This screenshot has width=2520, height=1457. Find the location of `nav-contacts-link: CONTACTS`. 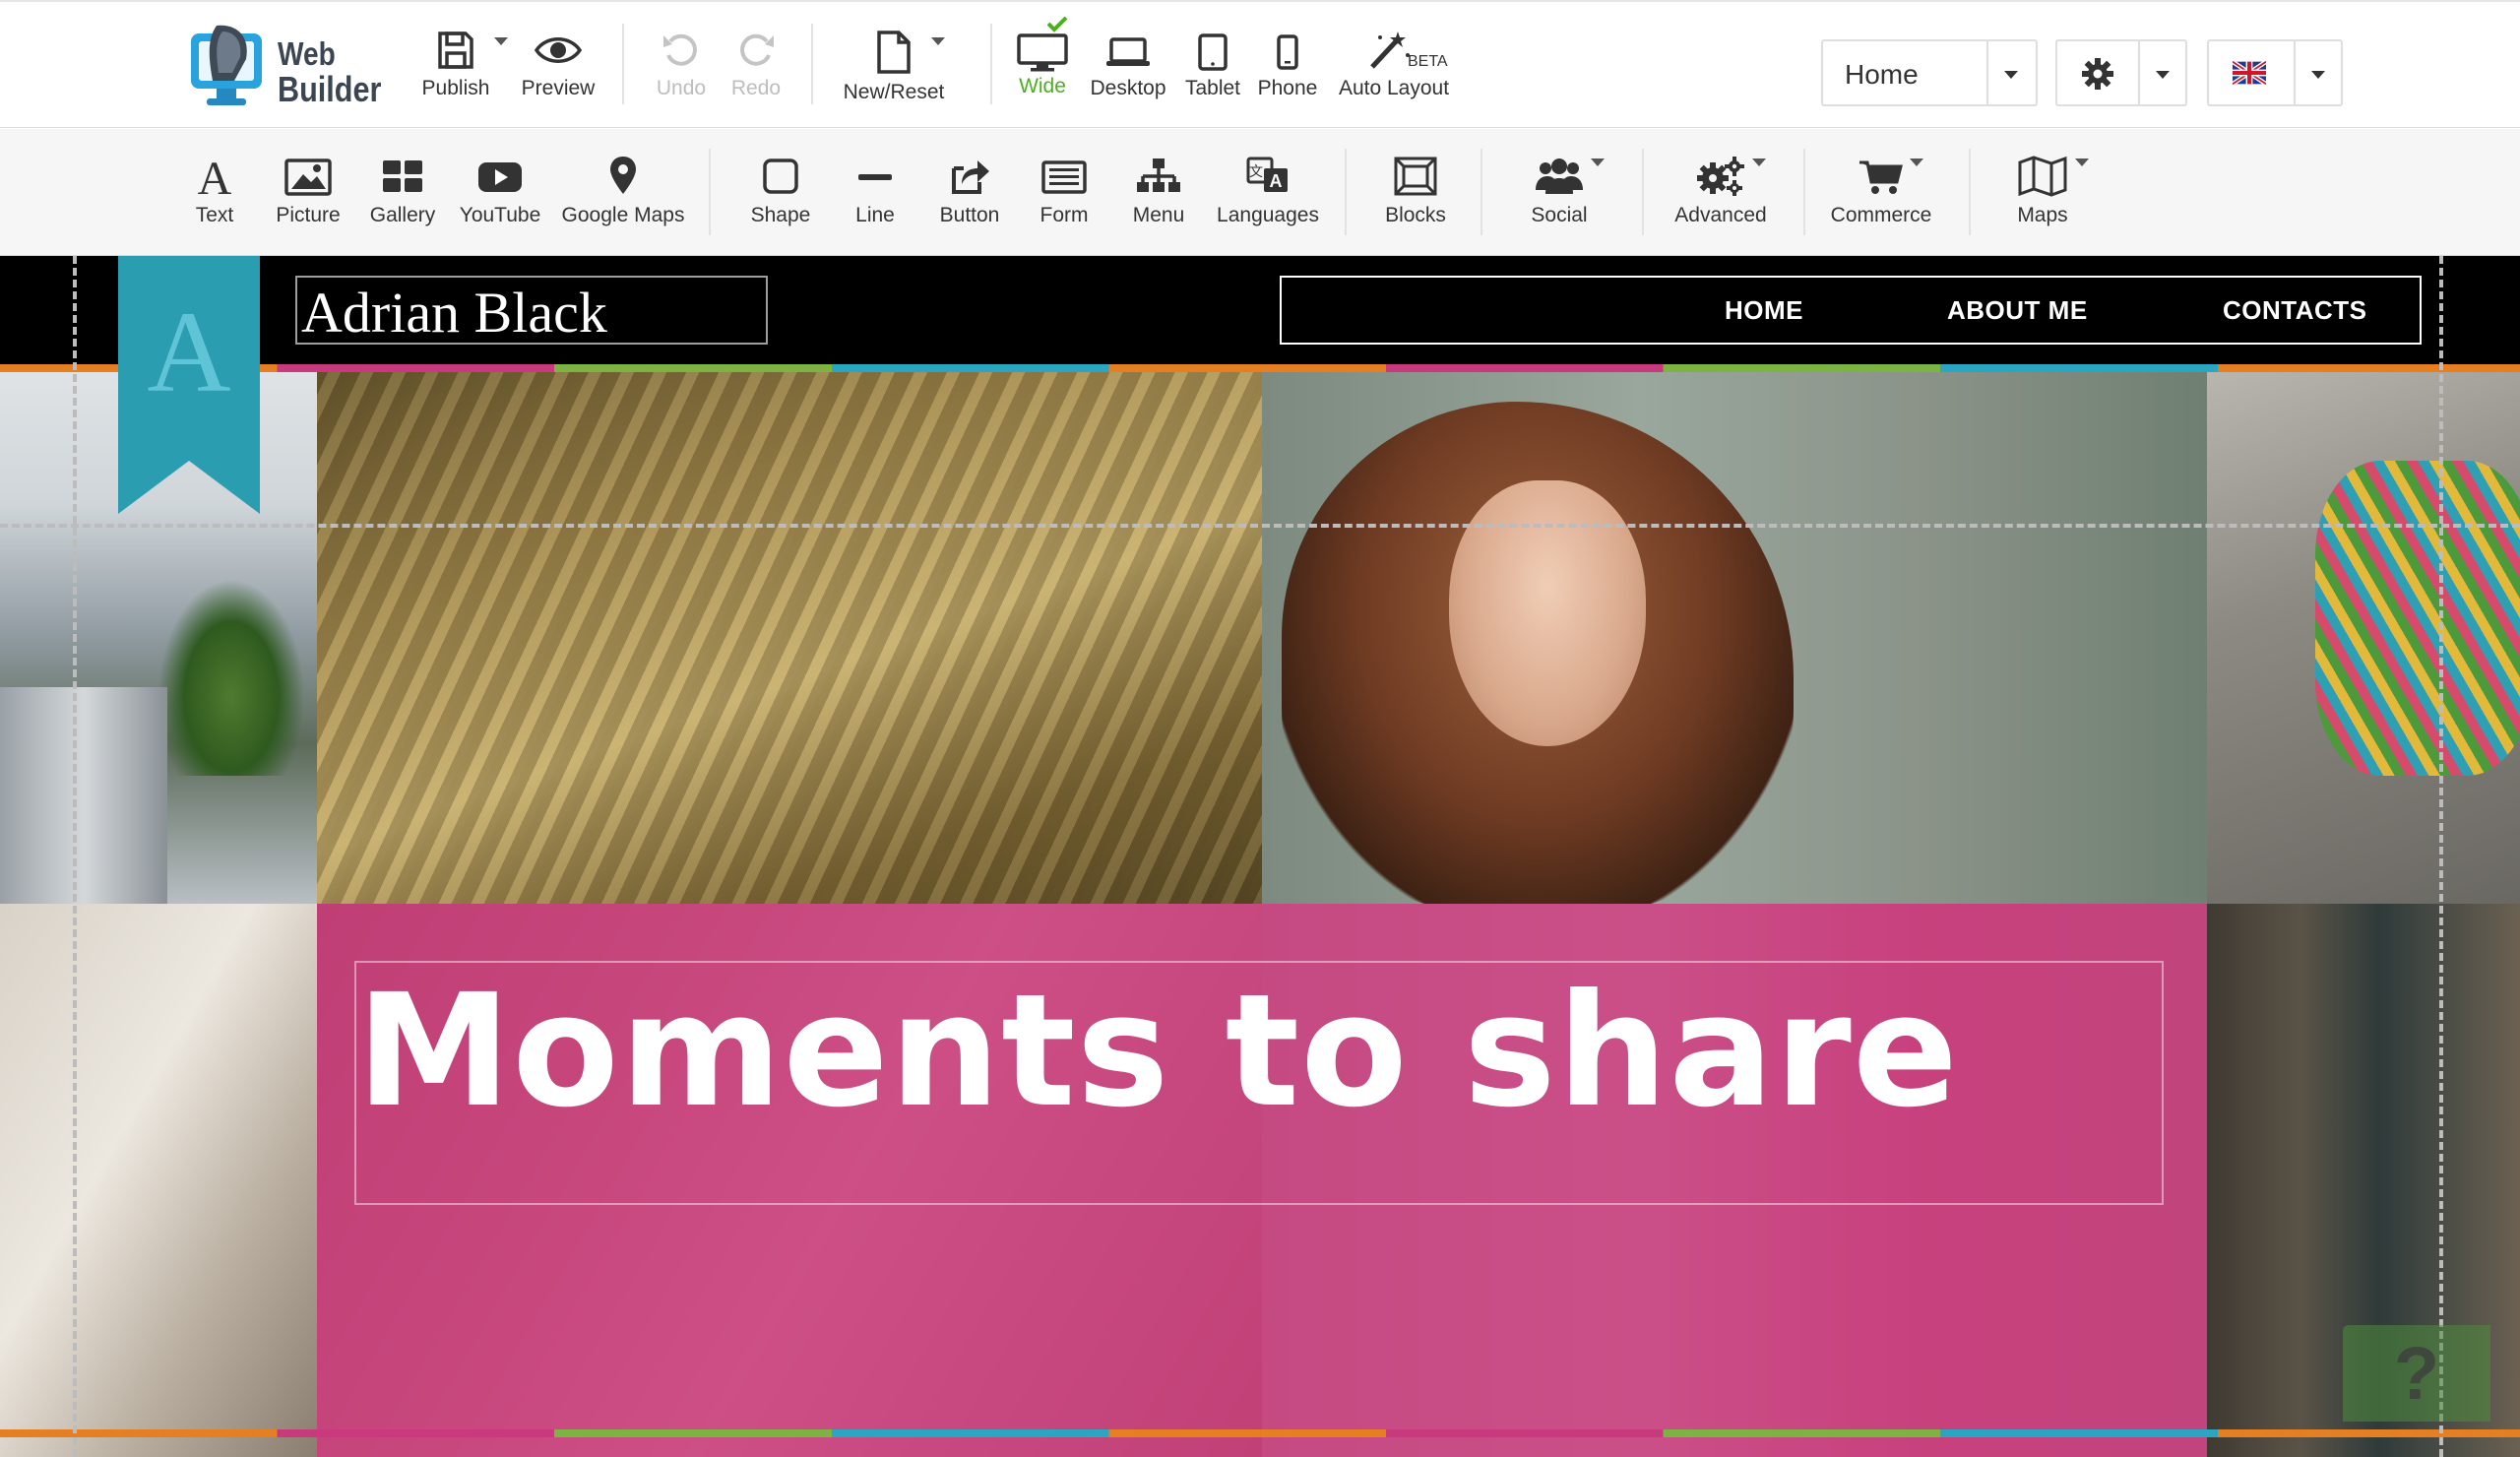

nav-contacts-link: CONTACTS is located at coordinates (2295, 310).